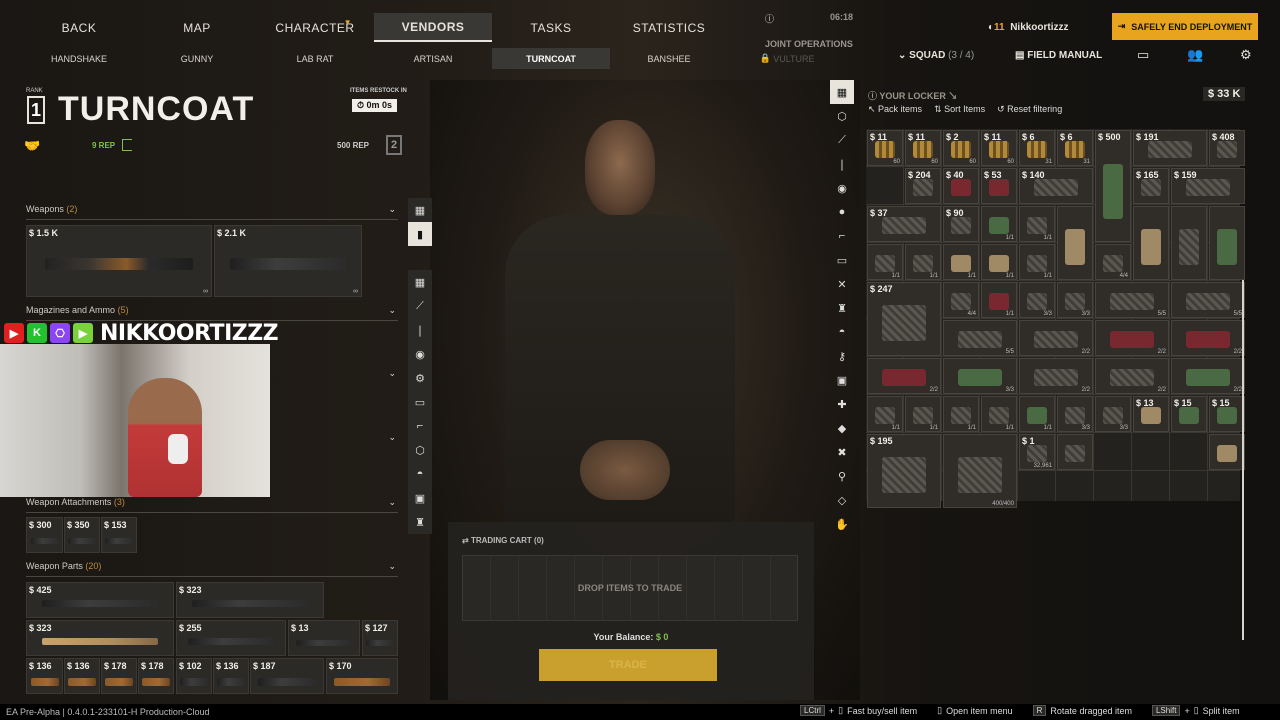  What do you see at coordinates (287, 676) in the screenshot?
I see `part-item: $ 187` at bounding box center [287, 676].